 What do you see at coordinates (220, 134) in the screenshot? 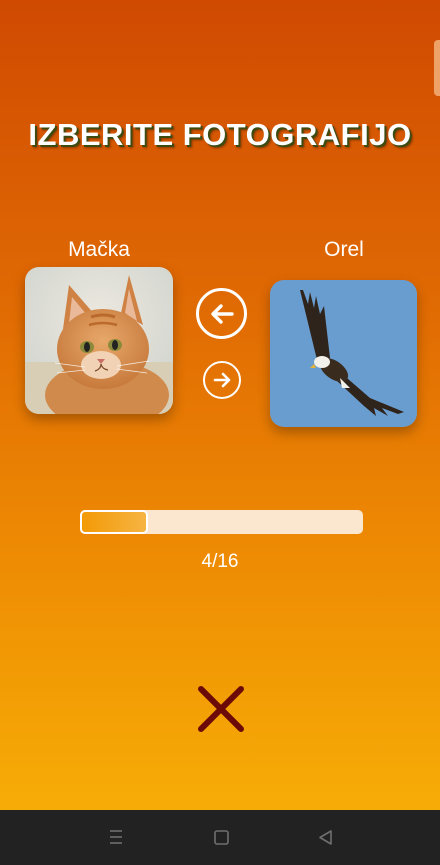
I see `page-title: IZBERITE FOTOGRAFIJO` at bounding box center [220, 134].